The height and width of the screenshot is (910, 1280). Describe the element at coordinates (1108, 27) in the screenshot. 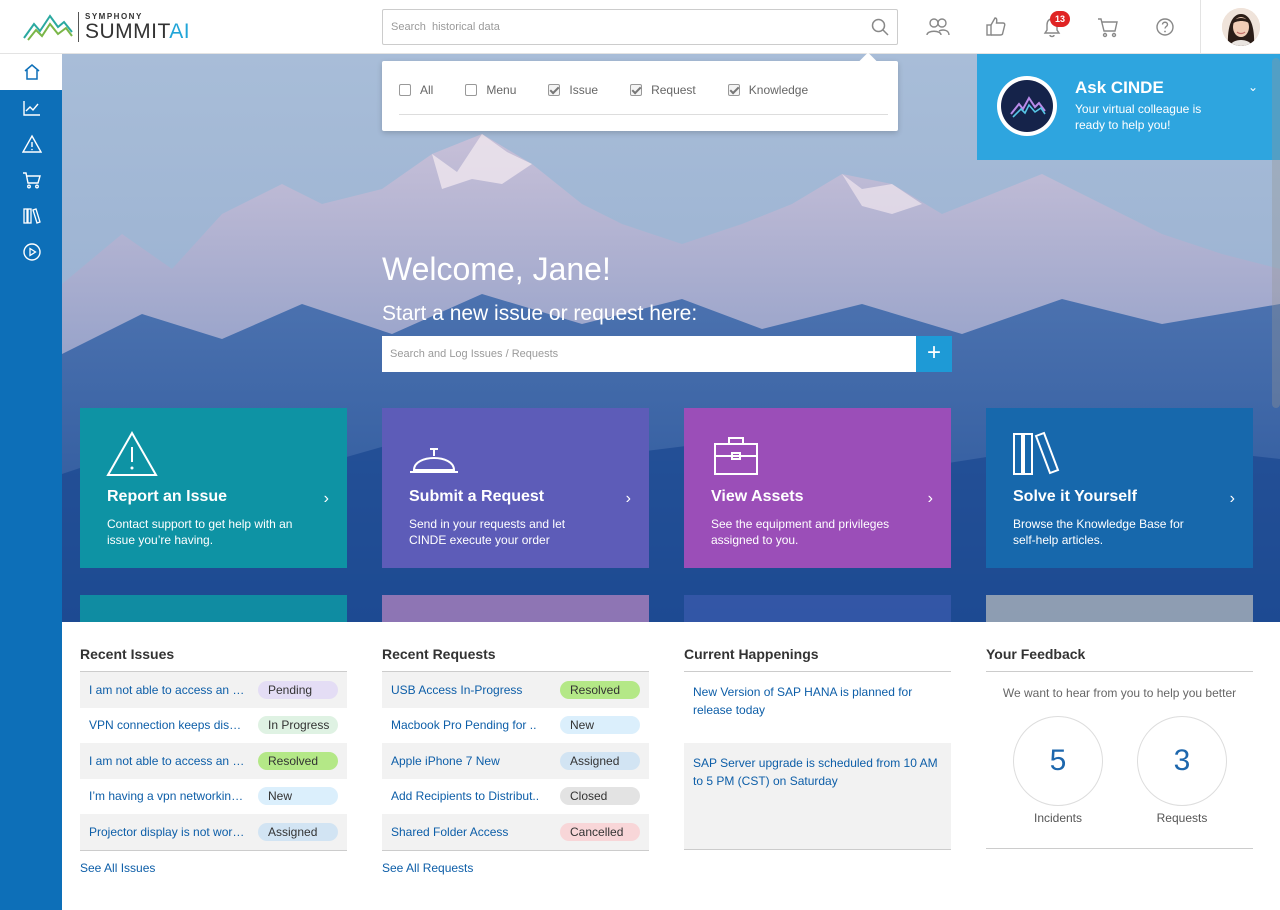

I see `cart-icon` at that location.